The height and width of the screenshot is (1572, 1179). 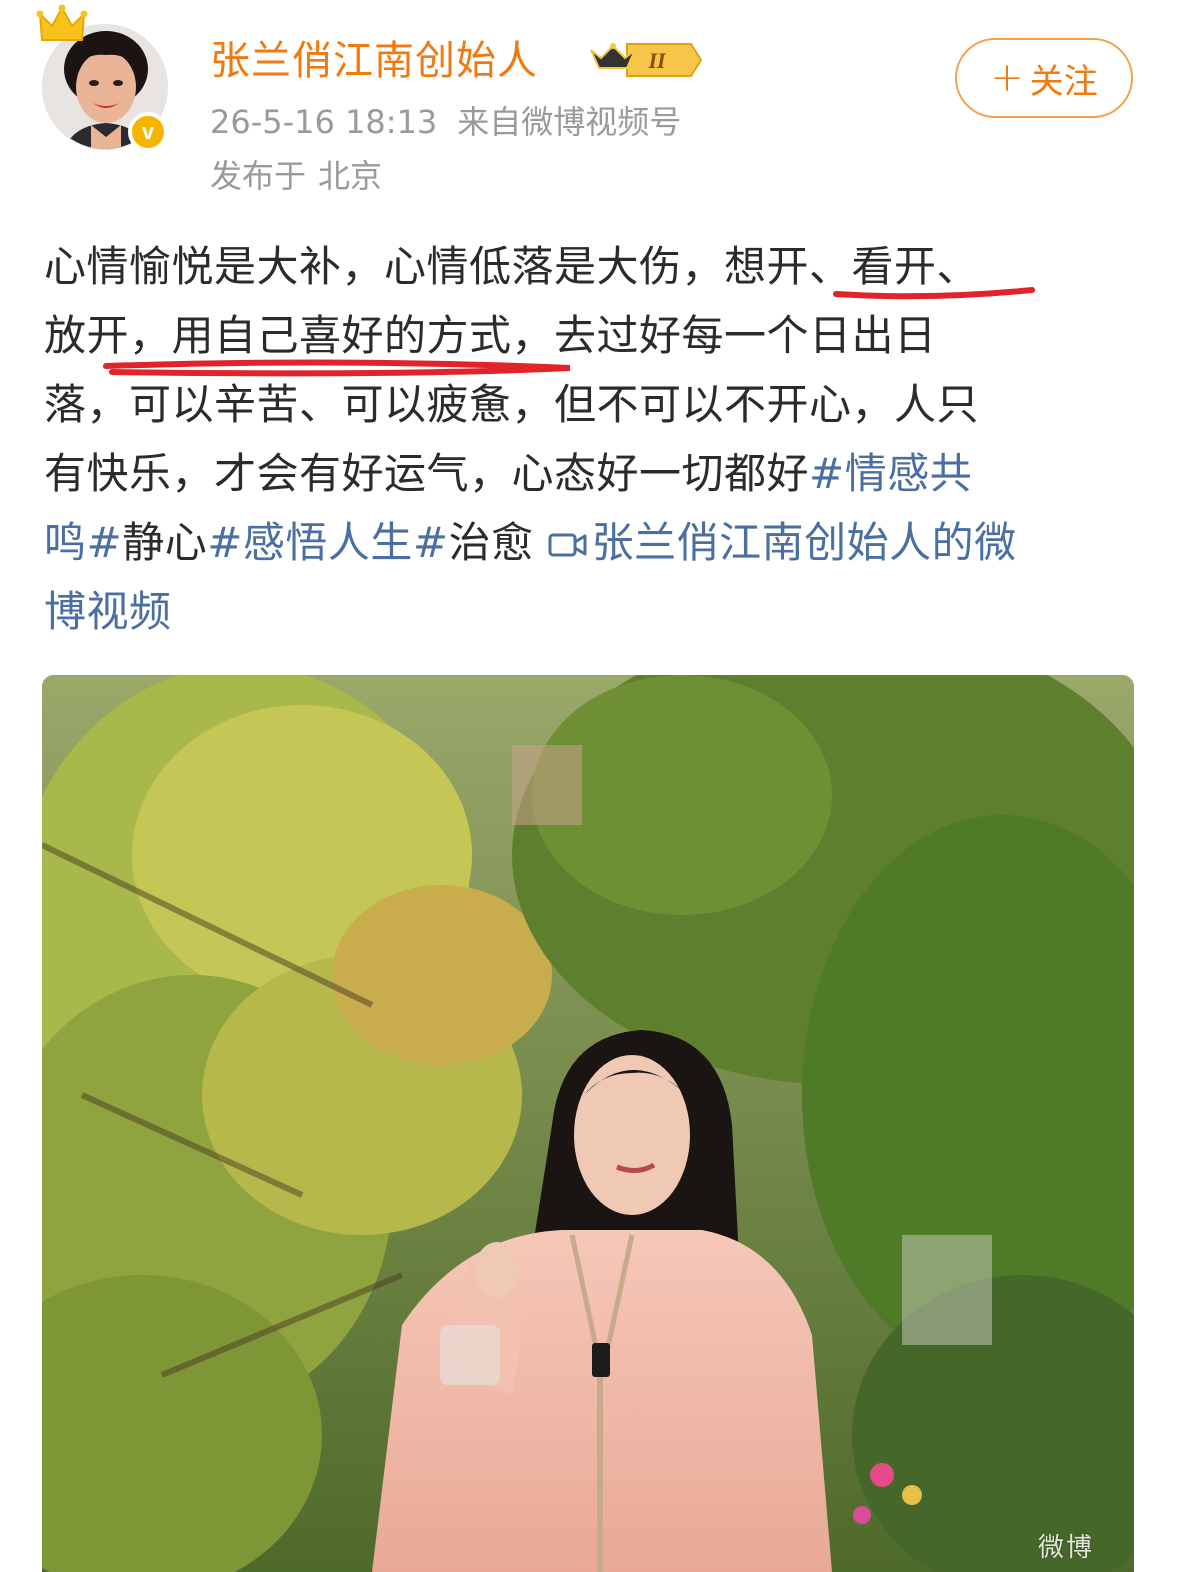 I want to click on post-line: 有快乐，才会有好运气，心态好一切都好#情感共, so click(x=589, y=473).